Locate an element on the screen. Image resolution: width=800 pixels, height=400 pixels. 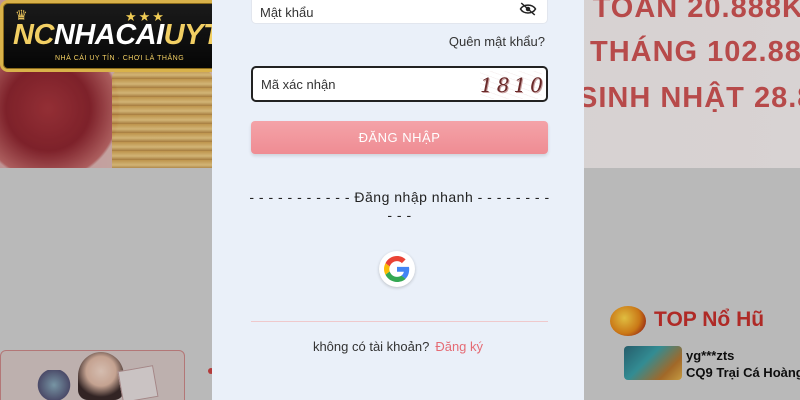
signup-link: Đăng ký is located at coordinates (459, 346).